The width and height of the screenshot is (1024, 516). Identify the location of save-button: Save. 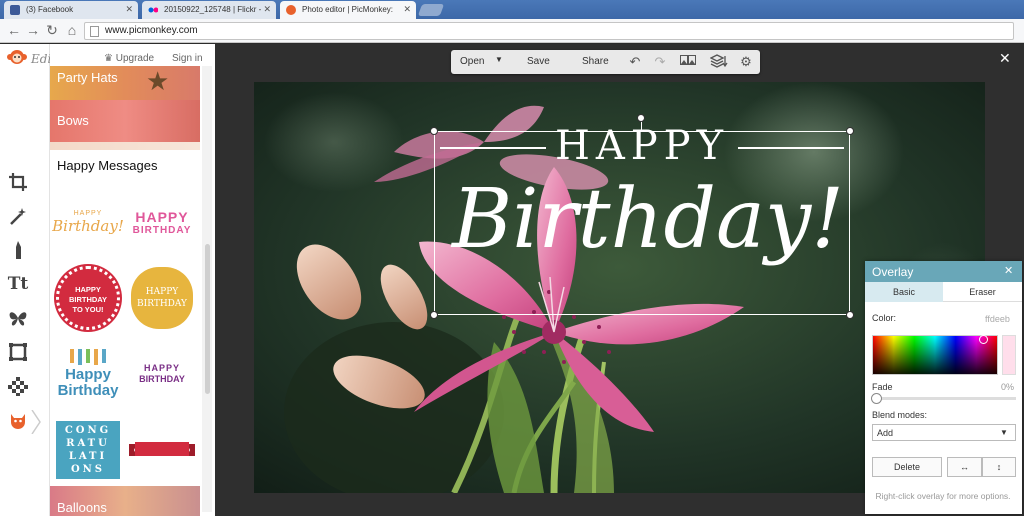
(538, 61).